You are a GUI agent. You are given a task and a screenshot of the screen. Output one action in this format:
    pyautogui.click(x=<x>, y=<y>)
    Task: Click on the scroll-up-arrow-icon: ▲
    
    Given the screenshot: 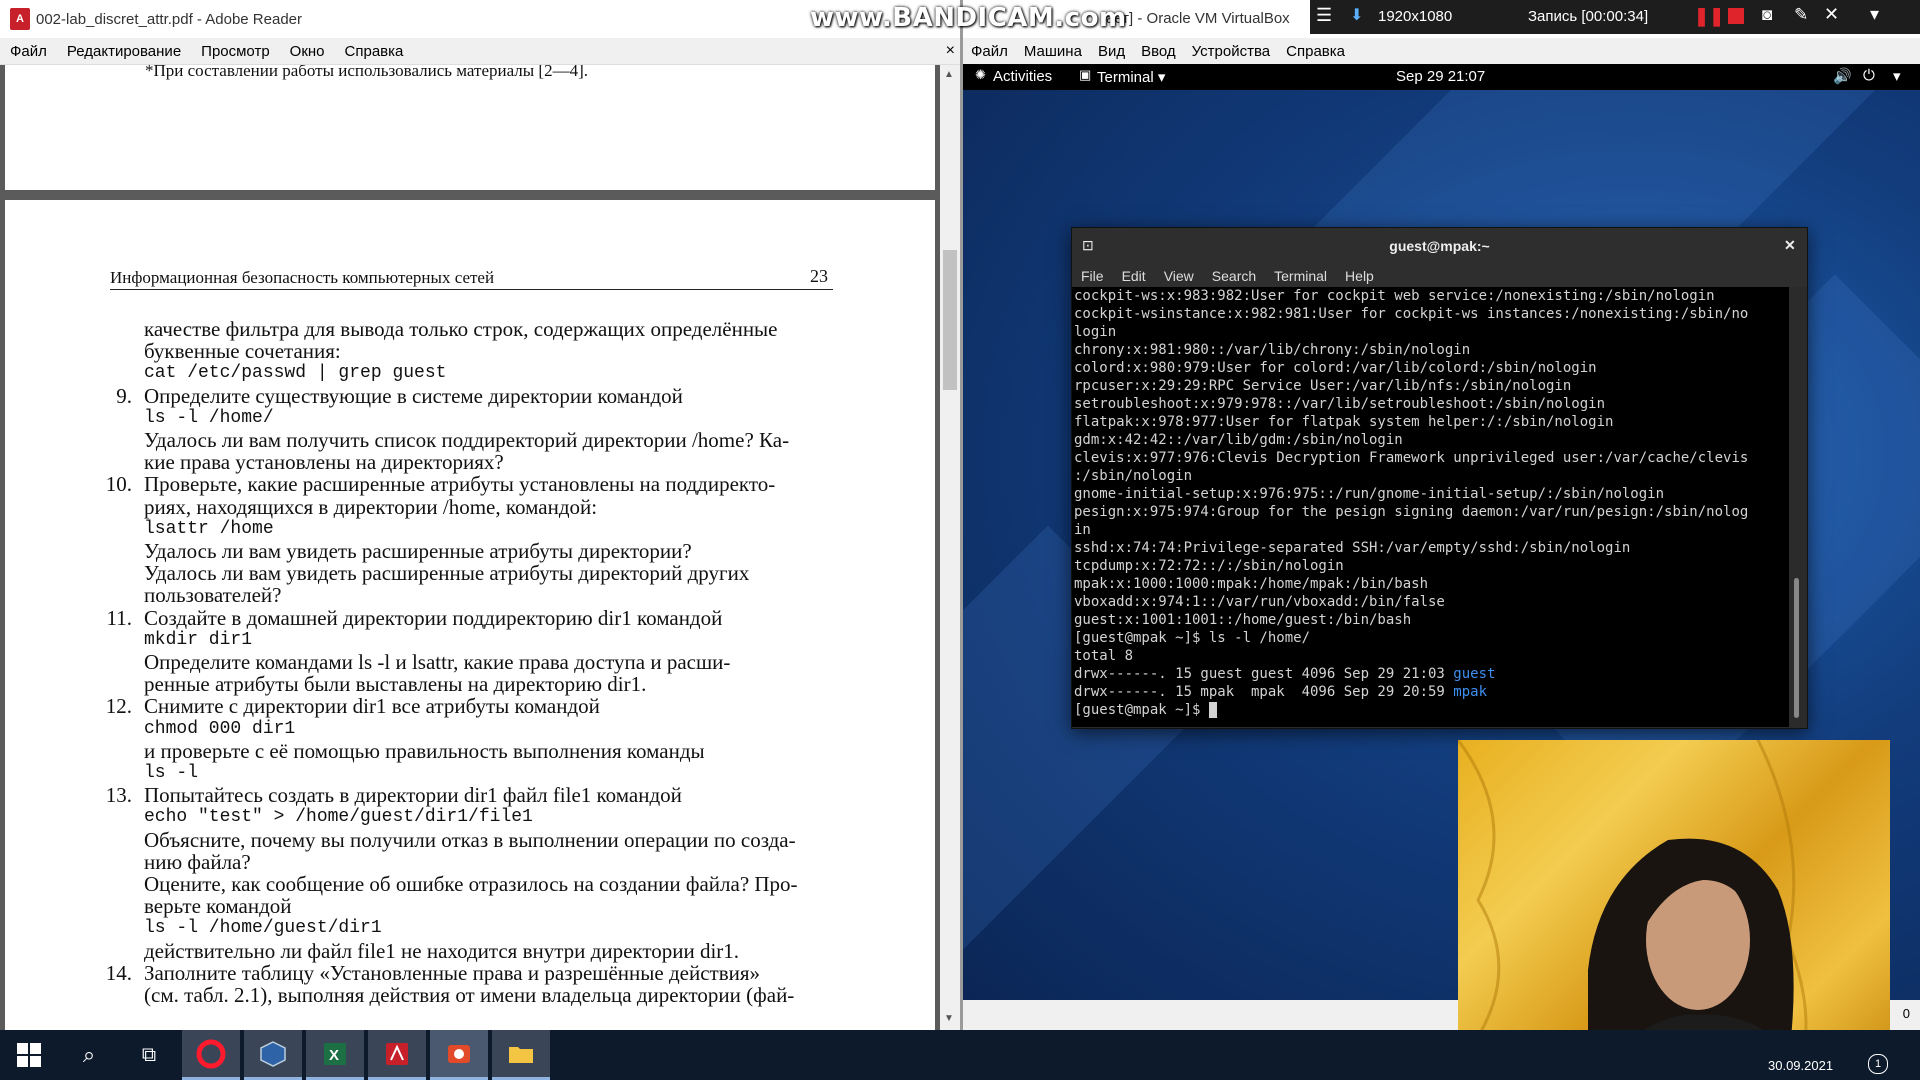 What is the action you would take?
    pyautogui.click(x=949, y=74)
    